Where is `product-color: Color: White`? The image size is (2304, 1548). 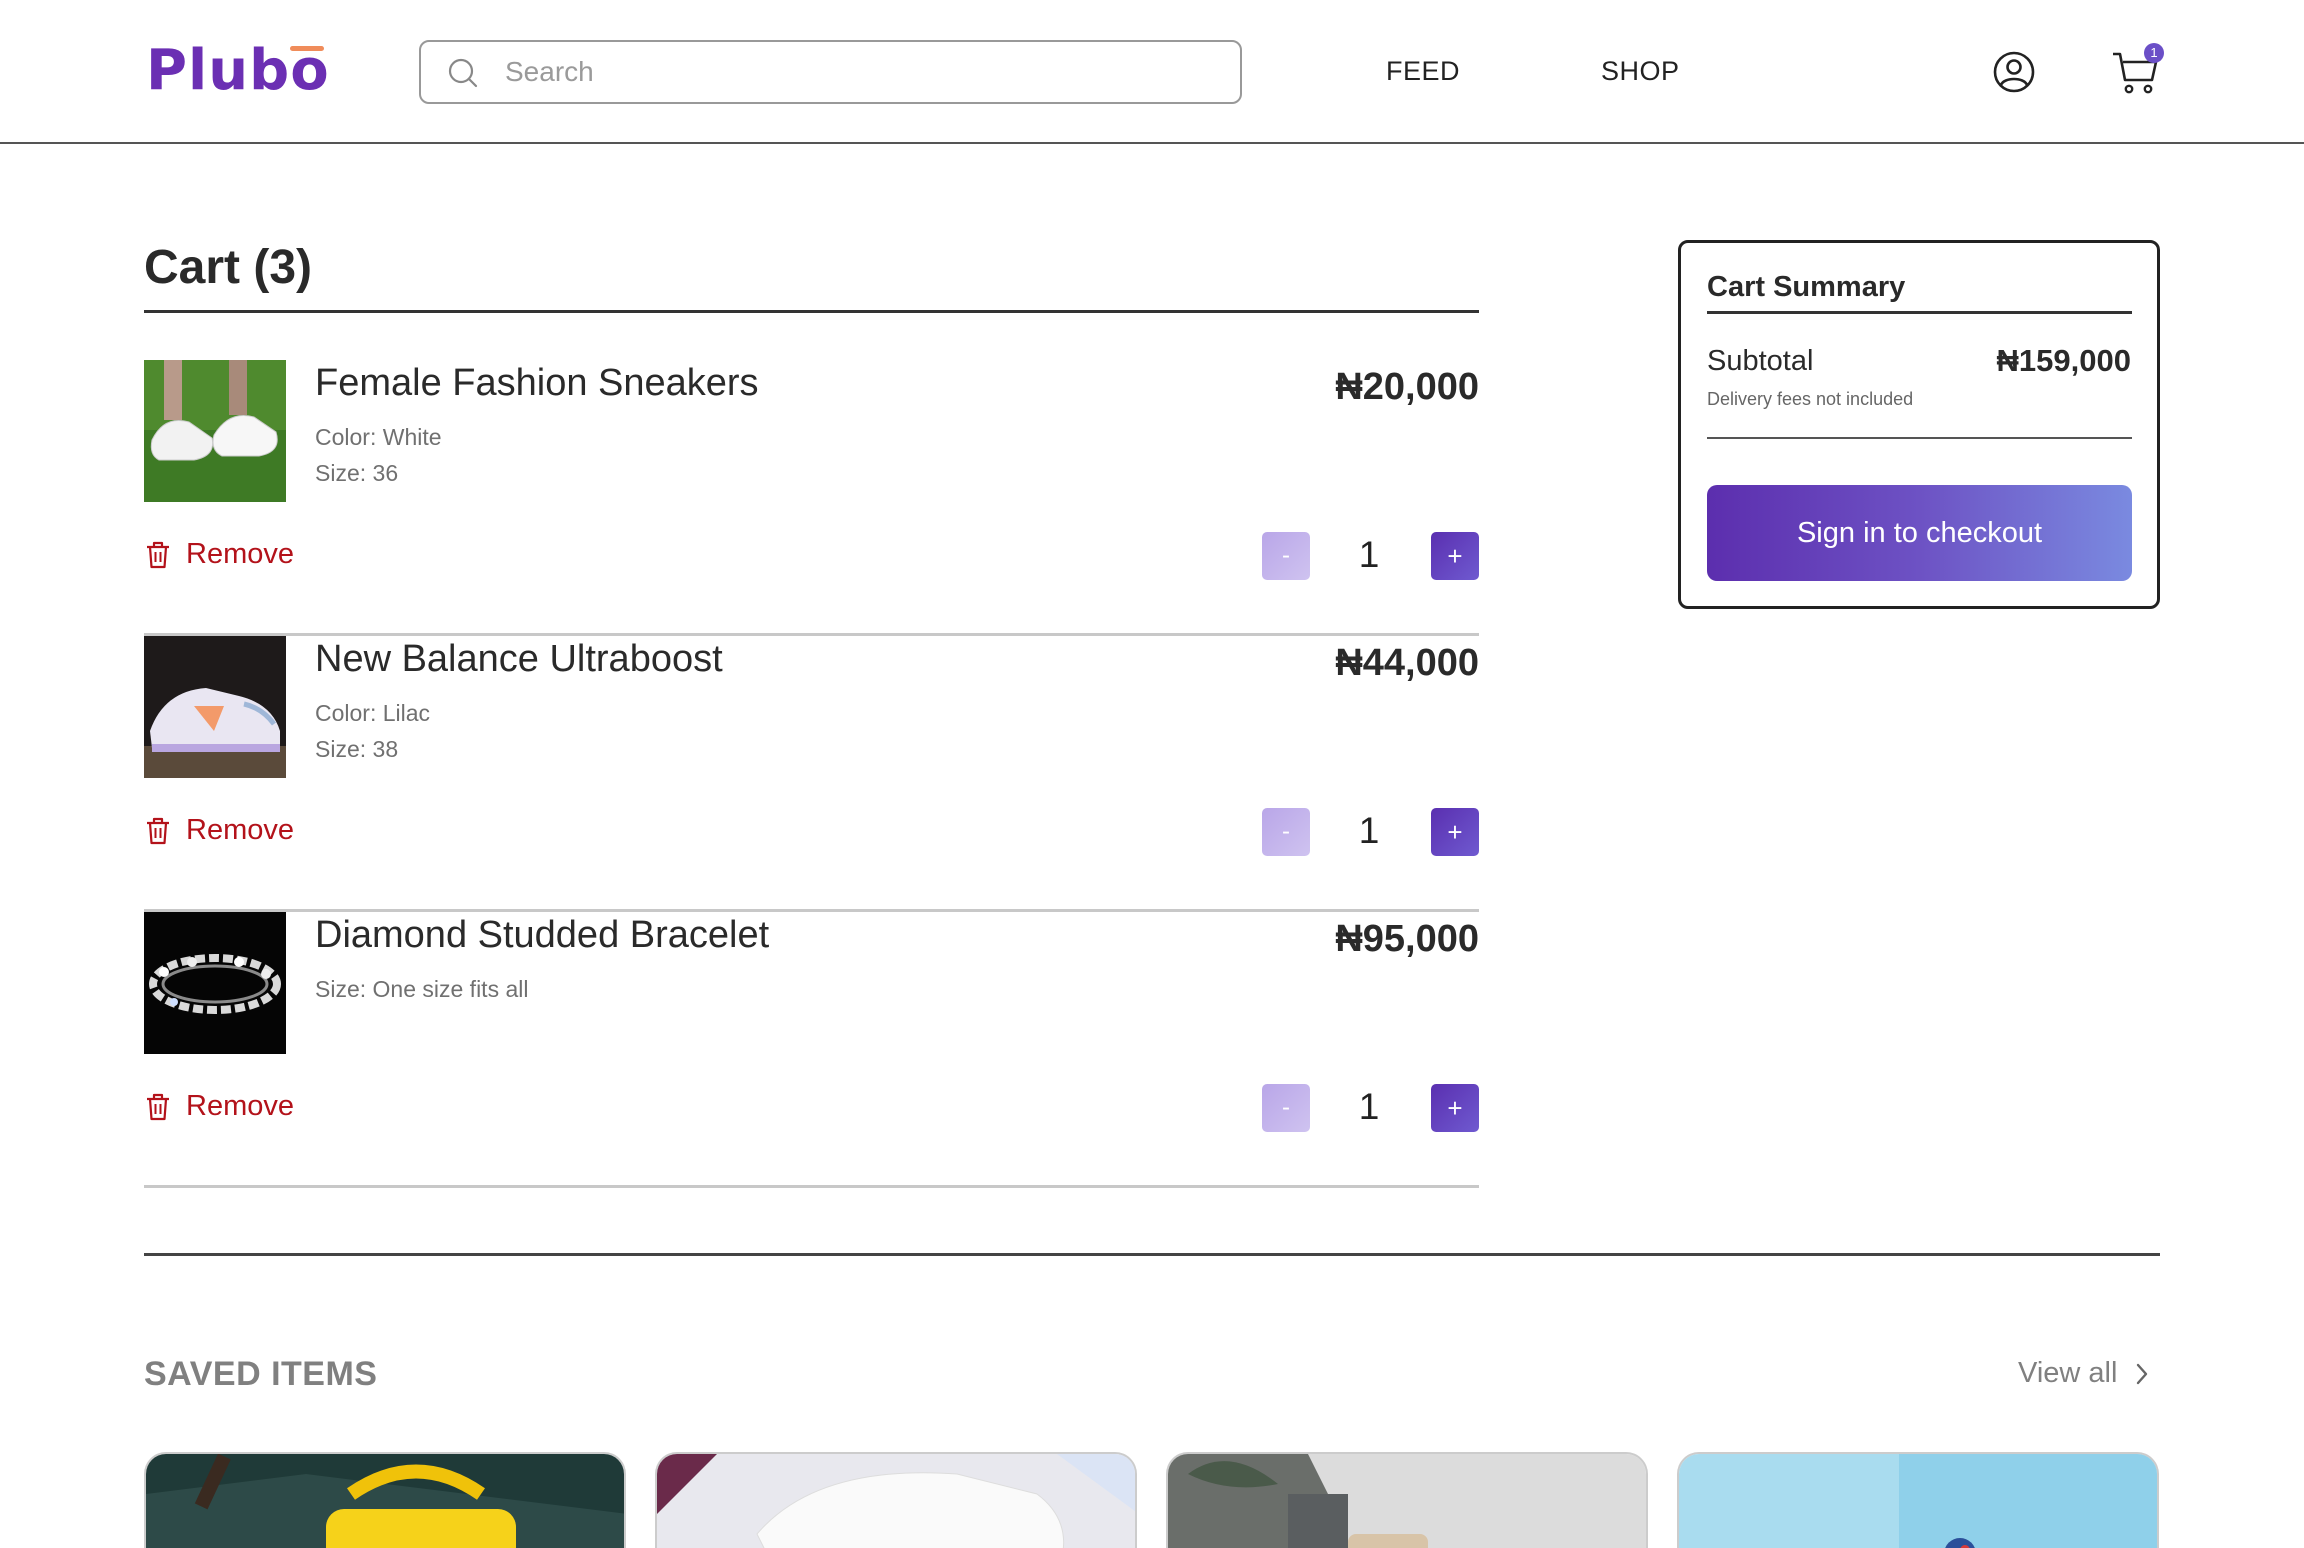
product-color: Color: White is located at coordinates (378, 437).